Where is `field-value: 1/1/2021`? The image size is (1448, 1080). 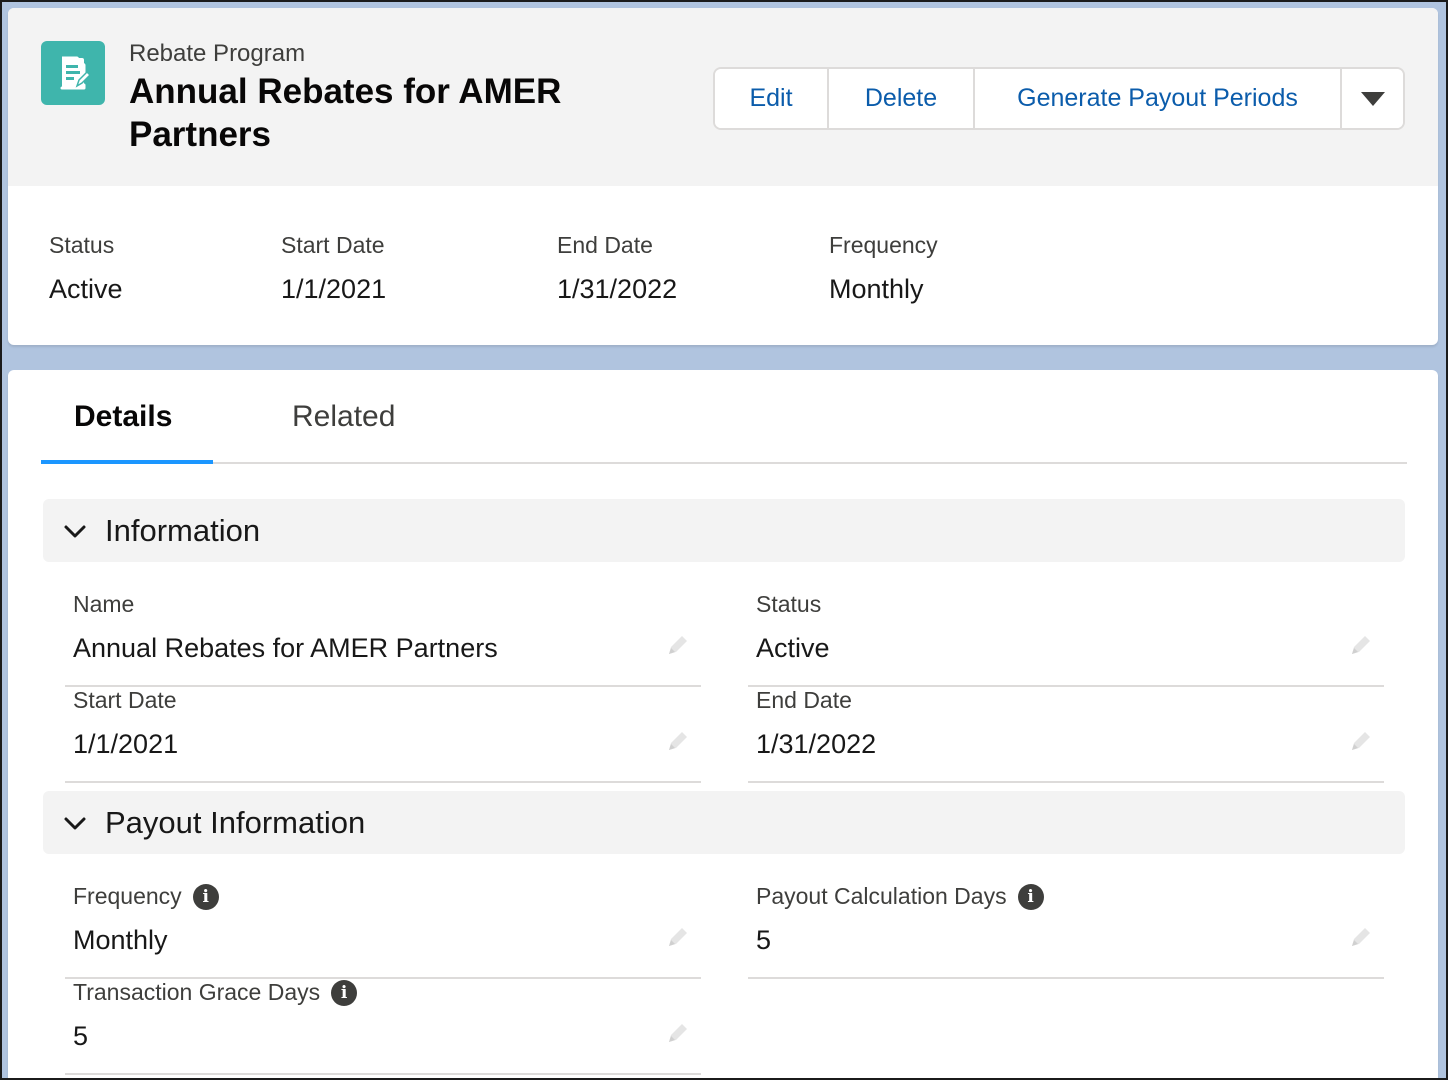
field-value: 1/1/2021 is located at coordinates (126, 744).